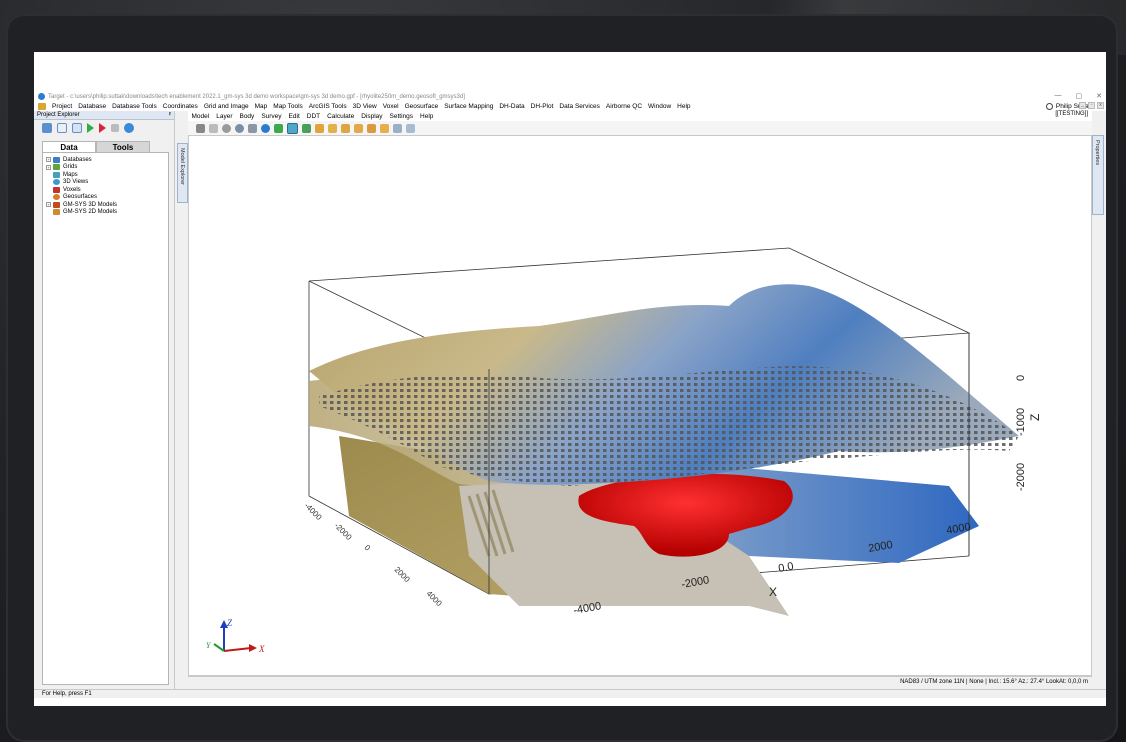 The height and width of the screenshot is (742, 1126). I want to click on rotate-icon, so click(252, 128).